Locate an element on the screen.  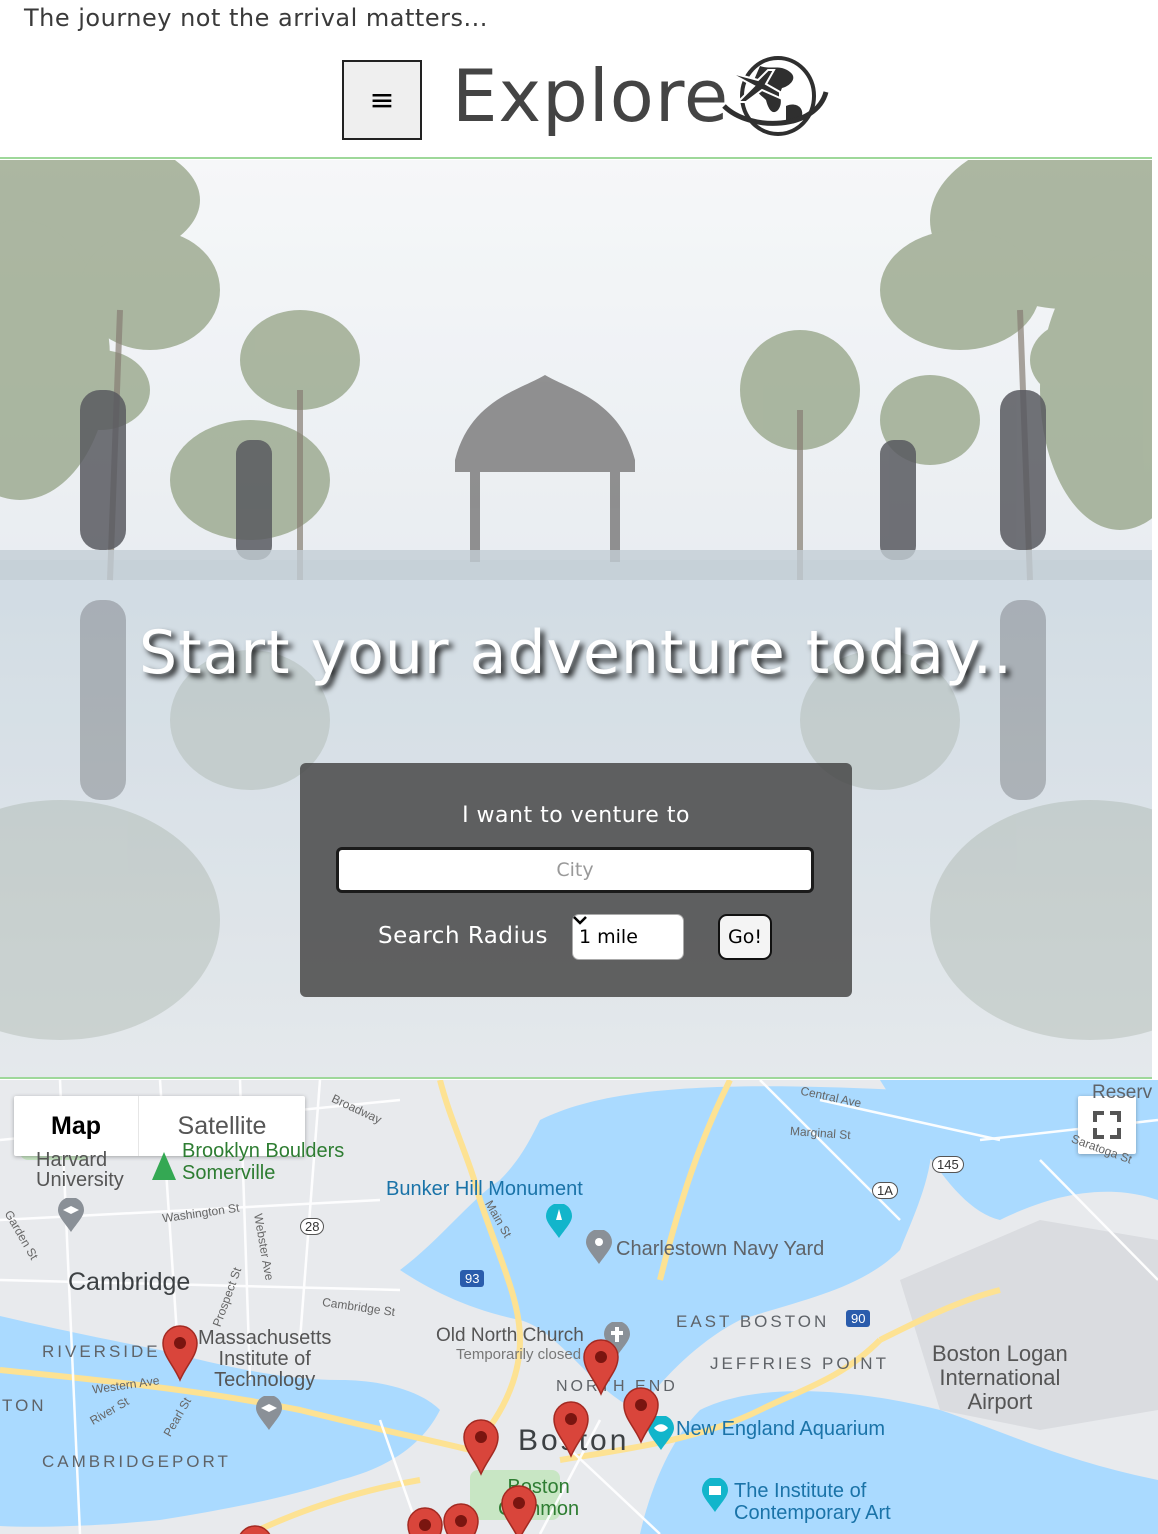
map-label-aquarium: New England Aquarium is located at coordinates (781, 1429).